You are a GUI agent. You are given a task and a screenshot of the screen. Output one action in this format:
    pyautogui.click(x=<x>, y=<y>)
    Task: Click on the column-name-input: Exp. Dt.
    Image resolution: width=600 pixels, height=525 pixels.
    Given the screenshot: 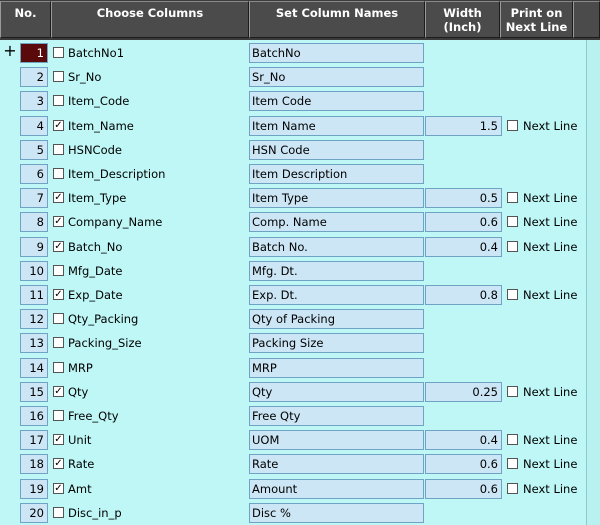 What is the action you would take?
    pyautogui.click(x=336, y=295)
    